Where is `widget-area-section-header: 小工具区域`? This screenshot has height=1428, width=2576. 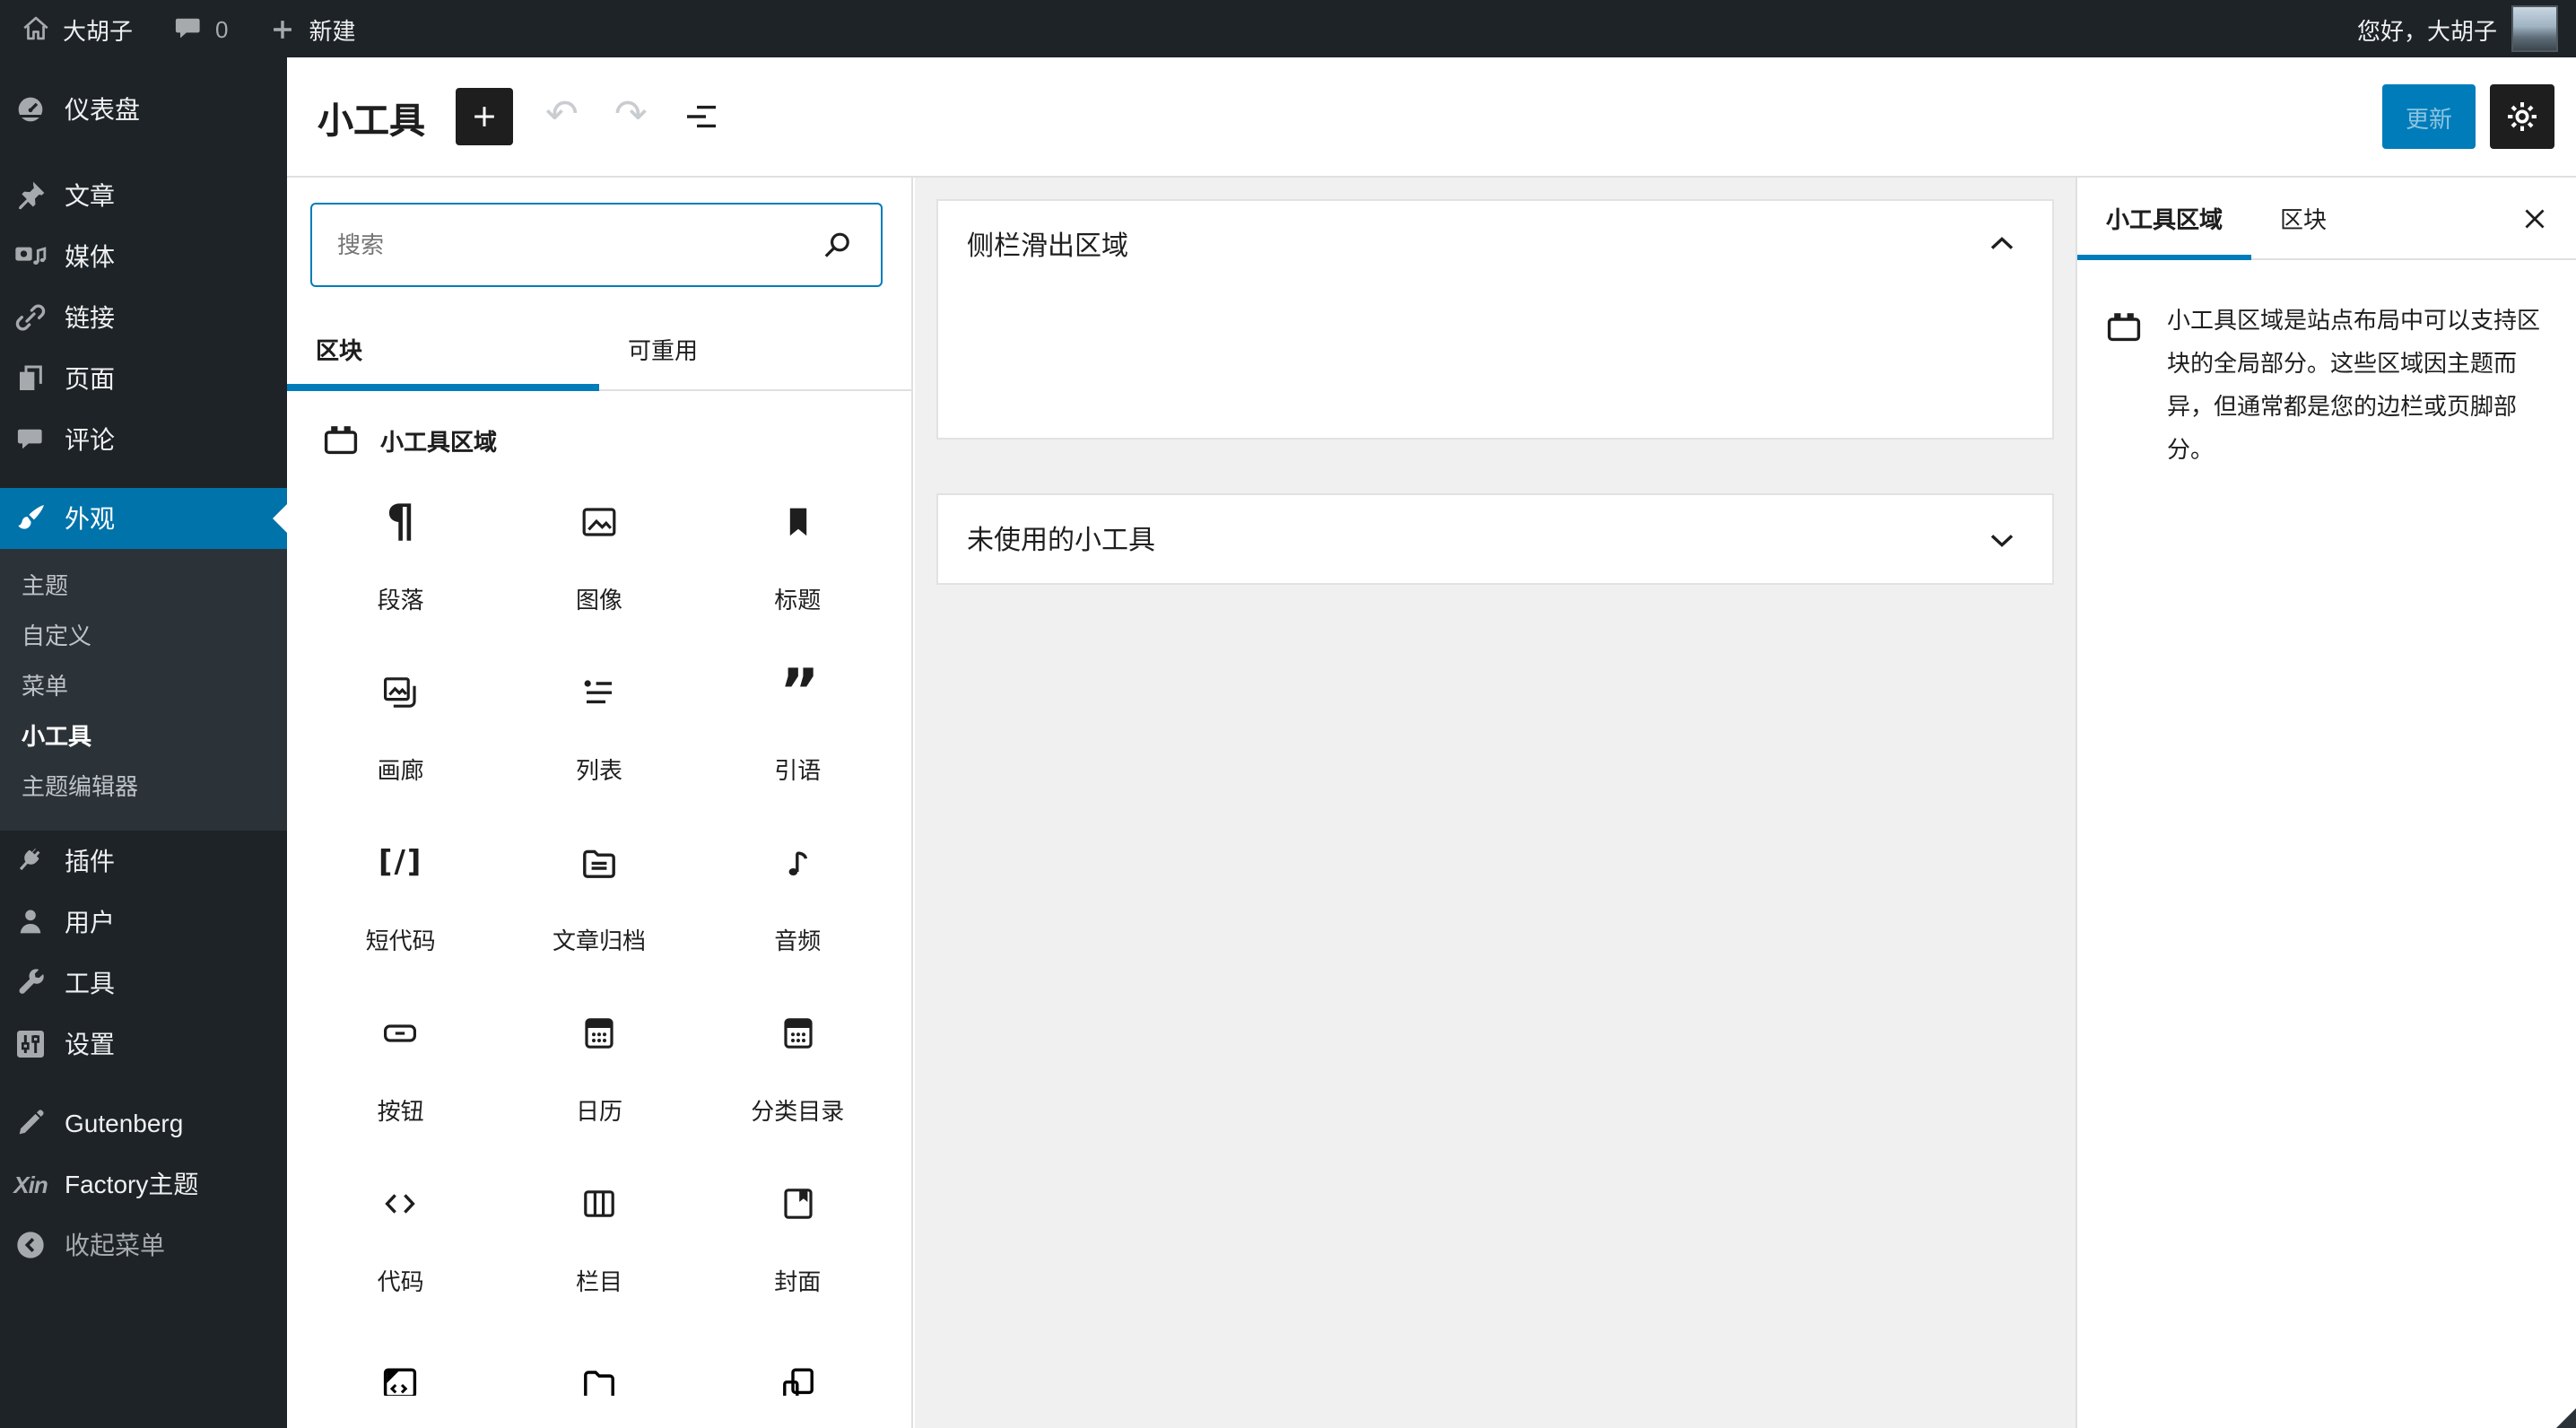 widget-area-section-header: 小工具区域 is located at coordinates (599, 433).